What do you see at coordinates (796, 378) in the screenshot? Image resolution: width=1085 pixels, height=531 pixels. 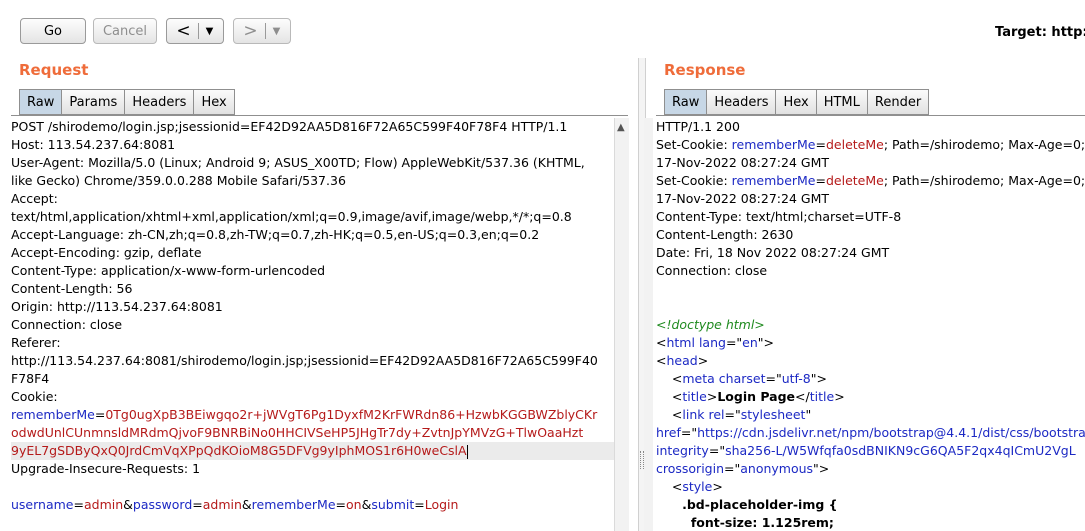 I see `code-token: utf-8` at bounding box center [796, 378].